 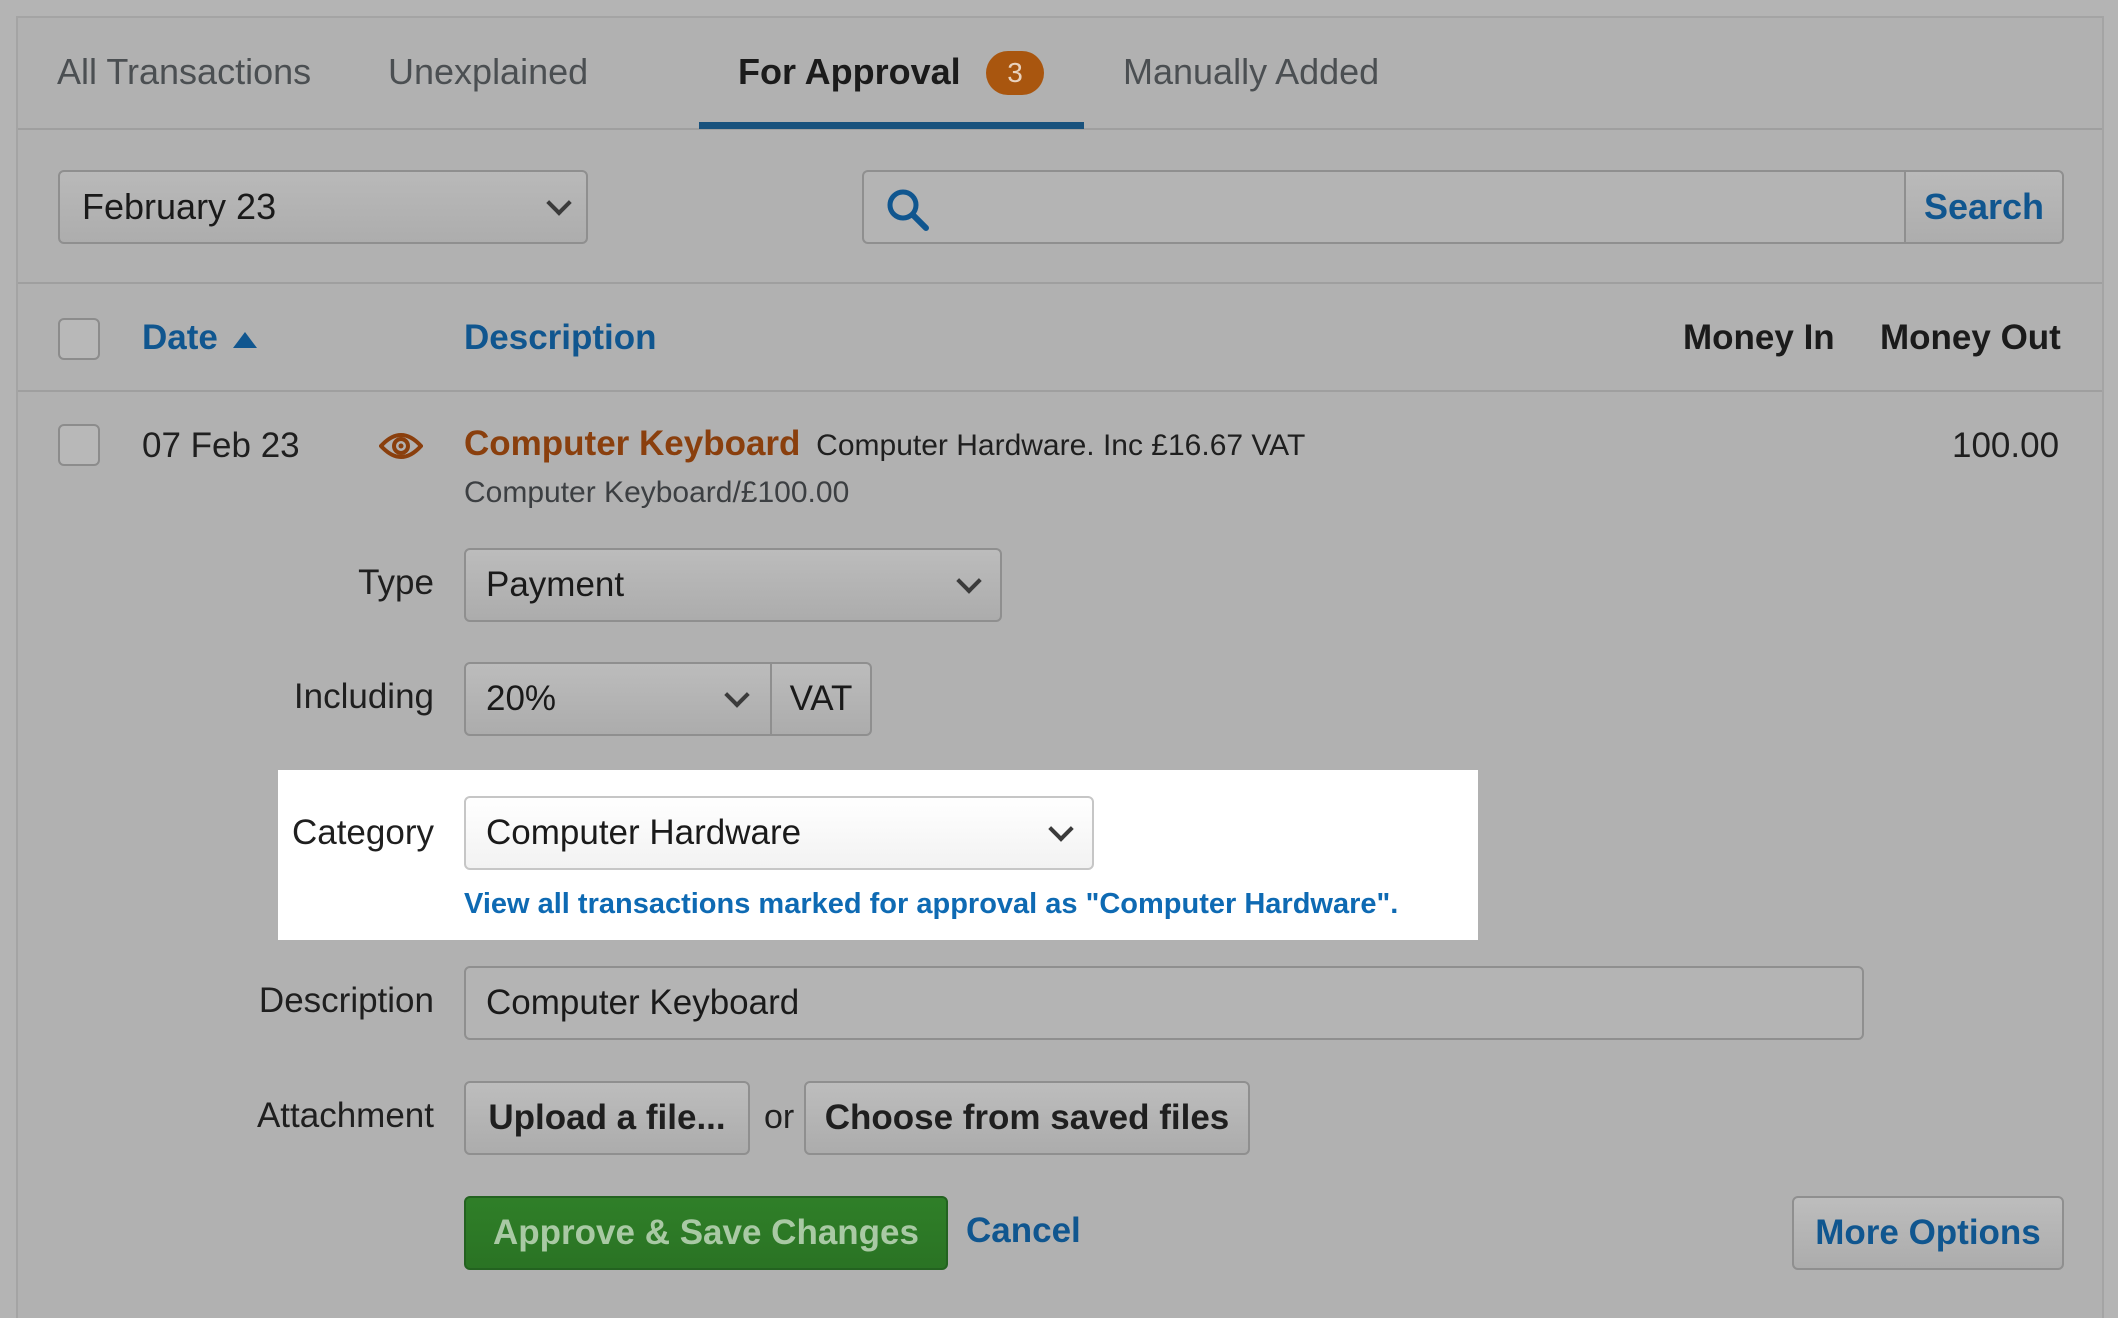 I want to click on transaction-title: Computer Keyboard, so click(x=632, y=443).